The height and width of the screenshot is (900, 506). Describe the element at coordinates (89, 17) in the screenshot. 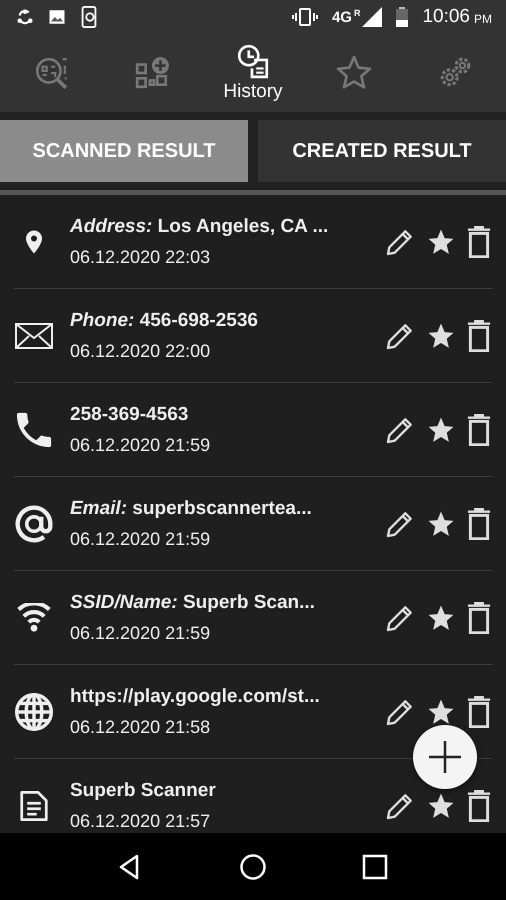

I see `phone-sync-icon` at that location.